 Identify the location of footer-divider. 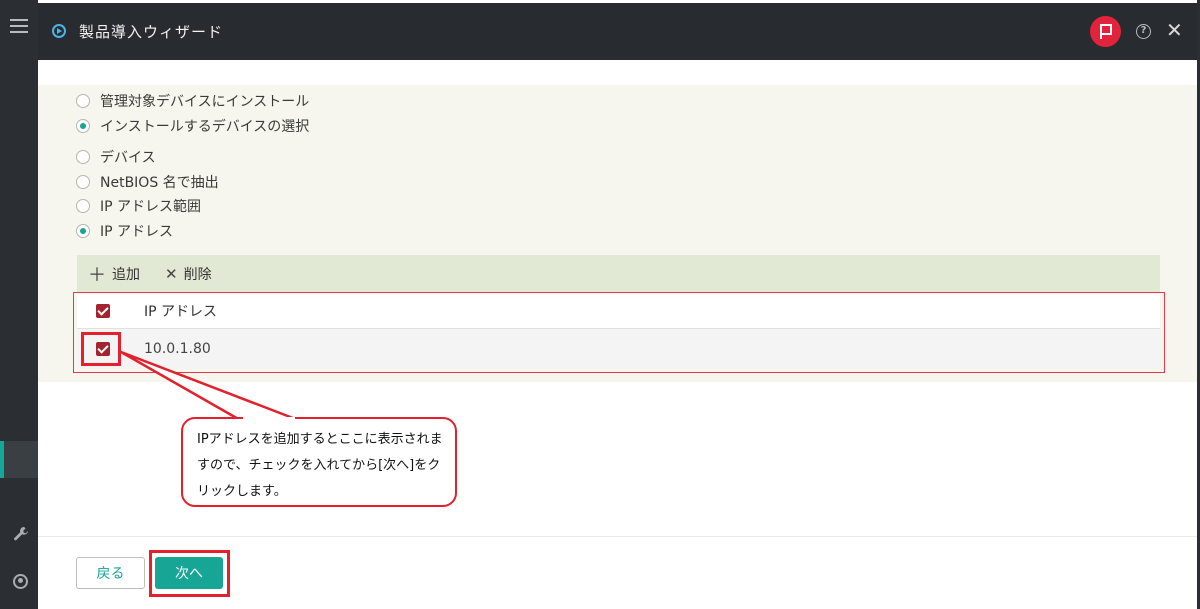
(617, 536).